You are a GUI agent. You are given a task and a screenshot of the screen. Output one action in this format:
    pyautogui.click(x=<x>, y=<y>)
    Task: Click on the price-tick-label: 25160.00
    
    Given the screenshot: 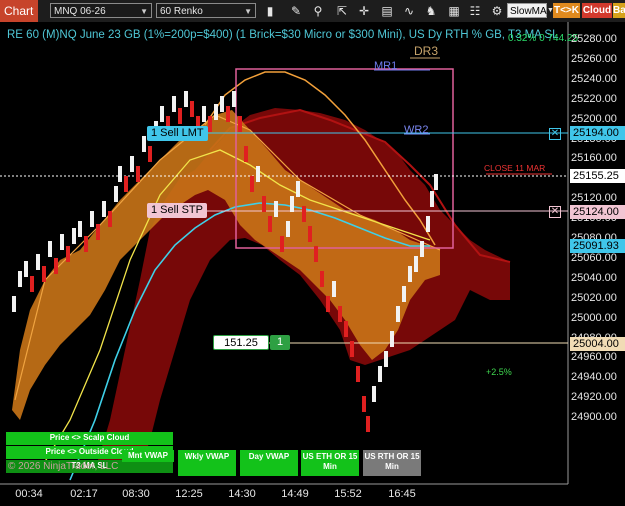 What is the action you would take?
    pyautogui.click(x=594, y=158)
    